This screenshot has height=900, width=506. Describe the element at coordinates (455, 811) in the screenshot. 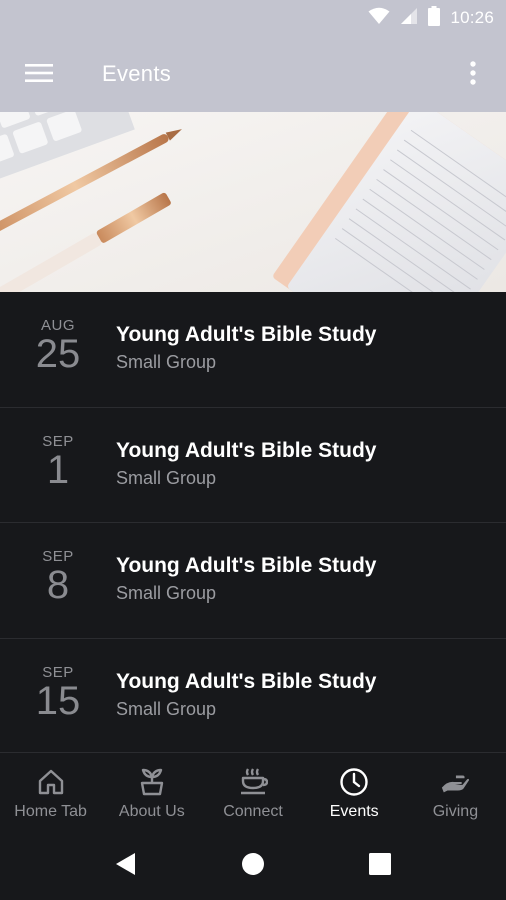

I see `nav-label: Giving` at that location.